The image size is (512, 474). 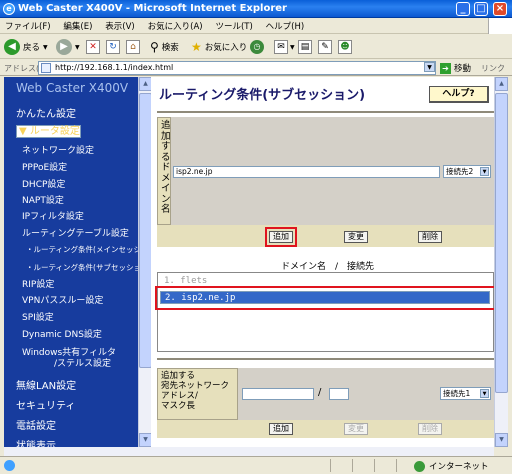 I want to click on favorites-label: お気に入り, so click(x=226, y=48).